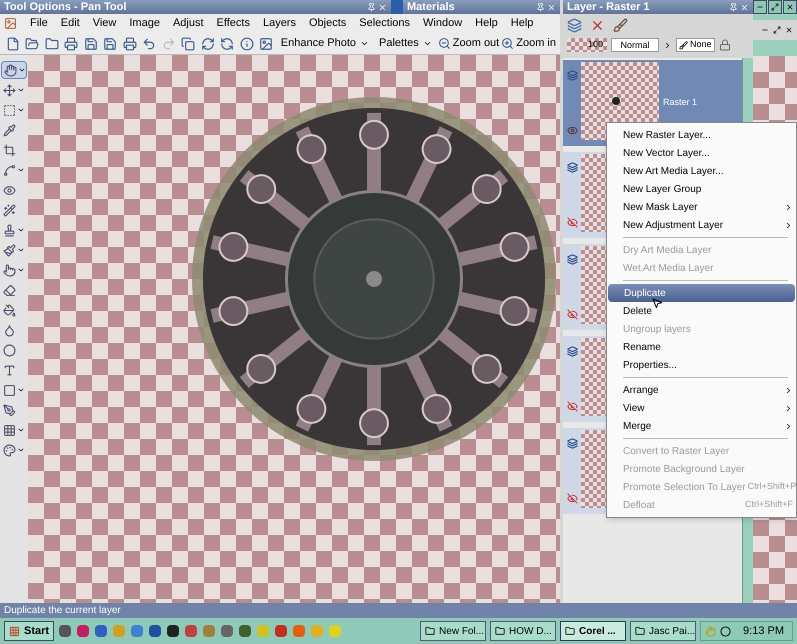 This screenshot has height=644, width=797. Describe the element at coordinates (701, 390) in the screenshot. I see `menu-item: Arrange` at that location.